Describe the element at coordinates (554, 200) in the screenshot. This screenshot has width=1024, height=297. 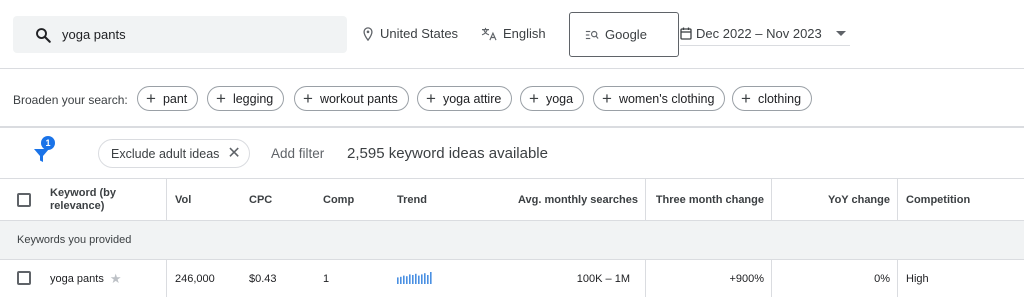
I see `header-avg-monthly-searches: Avg. monthly searches` at that location.